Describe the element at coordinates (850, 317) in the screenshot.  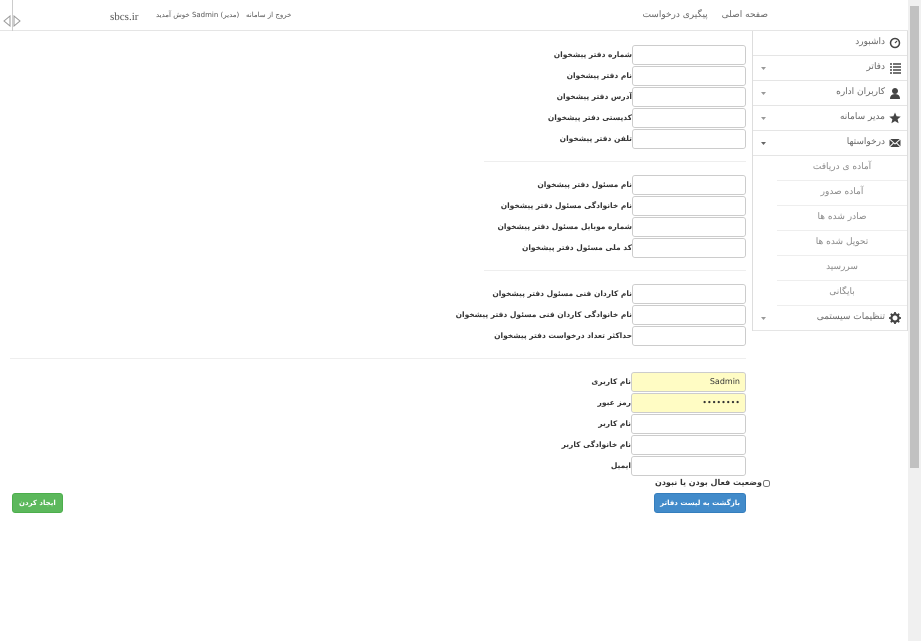
I see `sidebar-item-label: تنظیمات سیستمی` at that location.